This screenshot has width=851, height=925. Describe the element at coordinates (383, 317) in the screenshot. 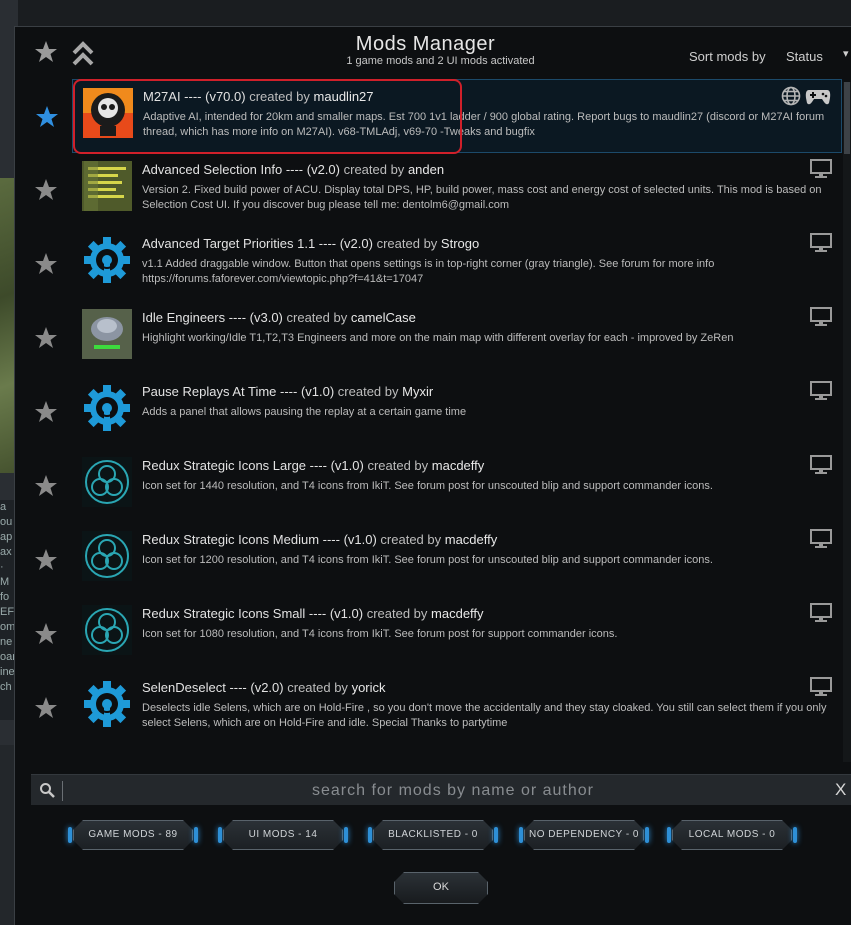

I see `mod-author: camelCase` at that location.